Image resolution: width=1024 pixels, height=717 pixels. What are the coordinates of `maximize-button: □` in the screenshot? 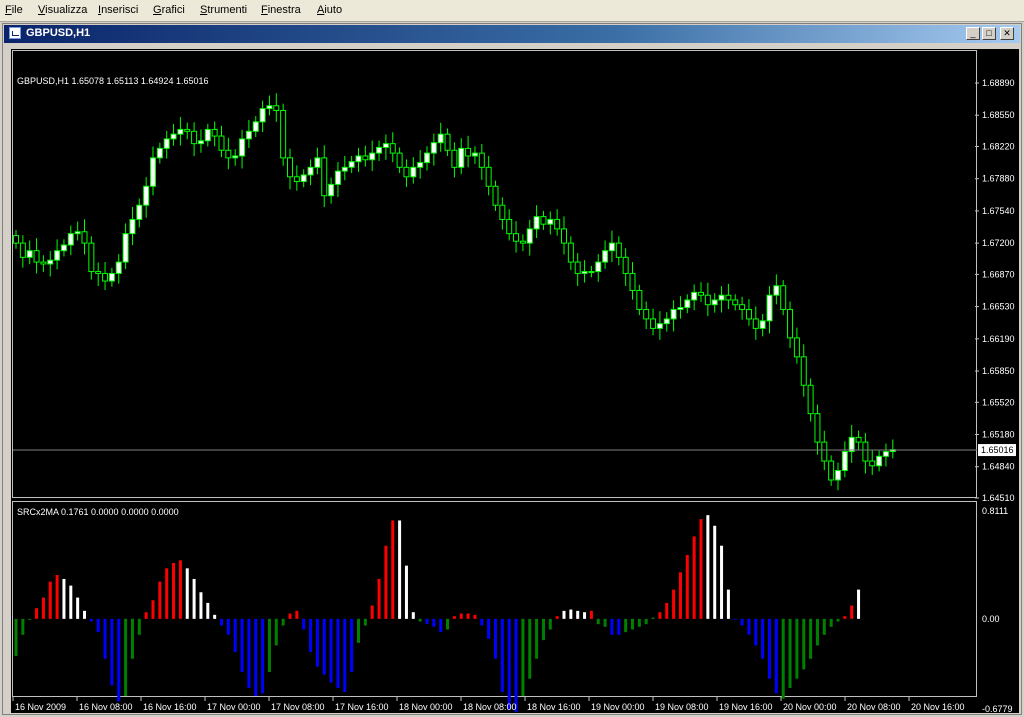 It's located at (989, 33).